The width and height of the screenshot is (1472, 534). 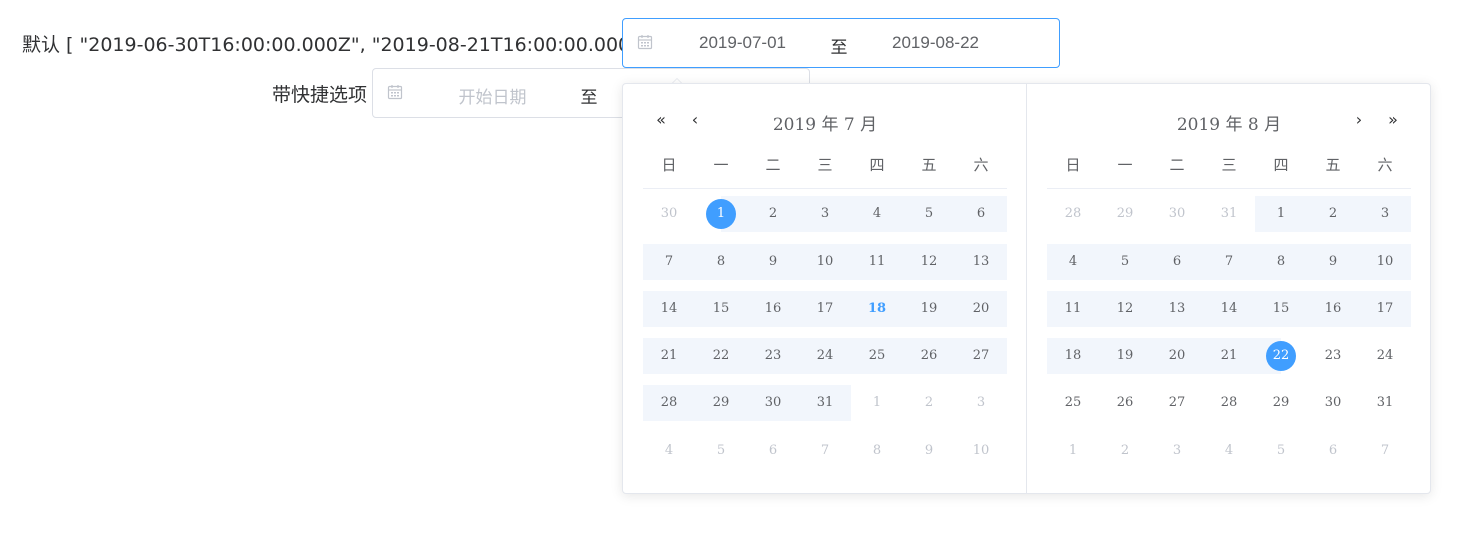 I want to click on date-number: 19, so click(x=929, y=308).